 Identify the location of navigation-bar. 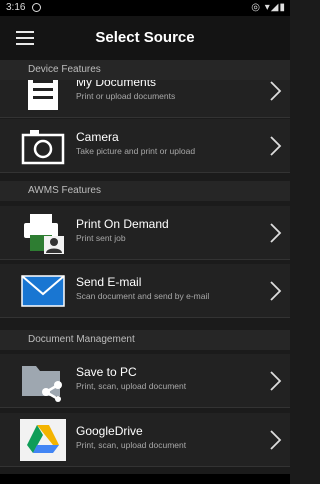
(145, 479).